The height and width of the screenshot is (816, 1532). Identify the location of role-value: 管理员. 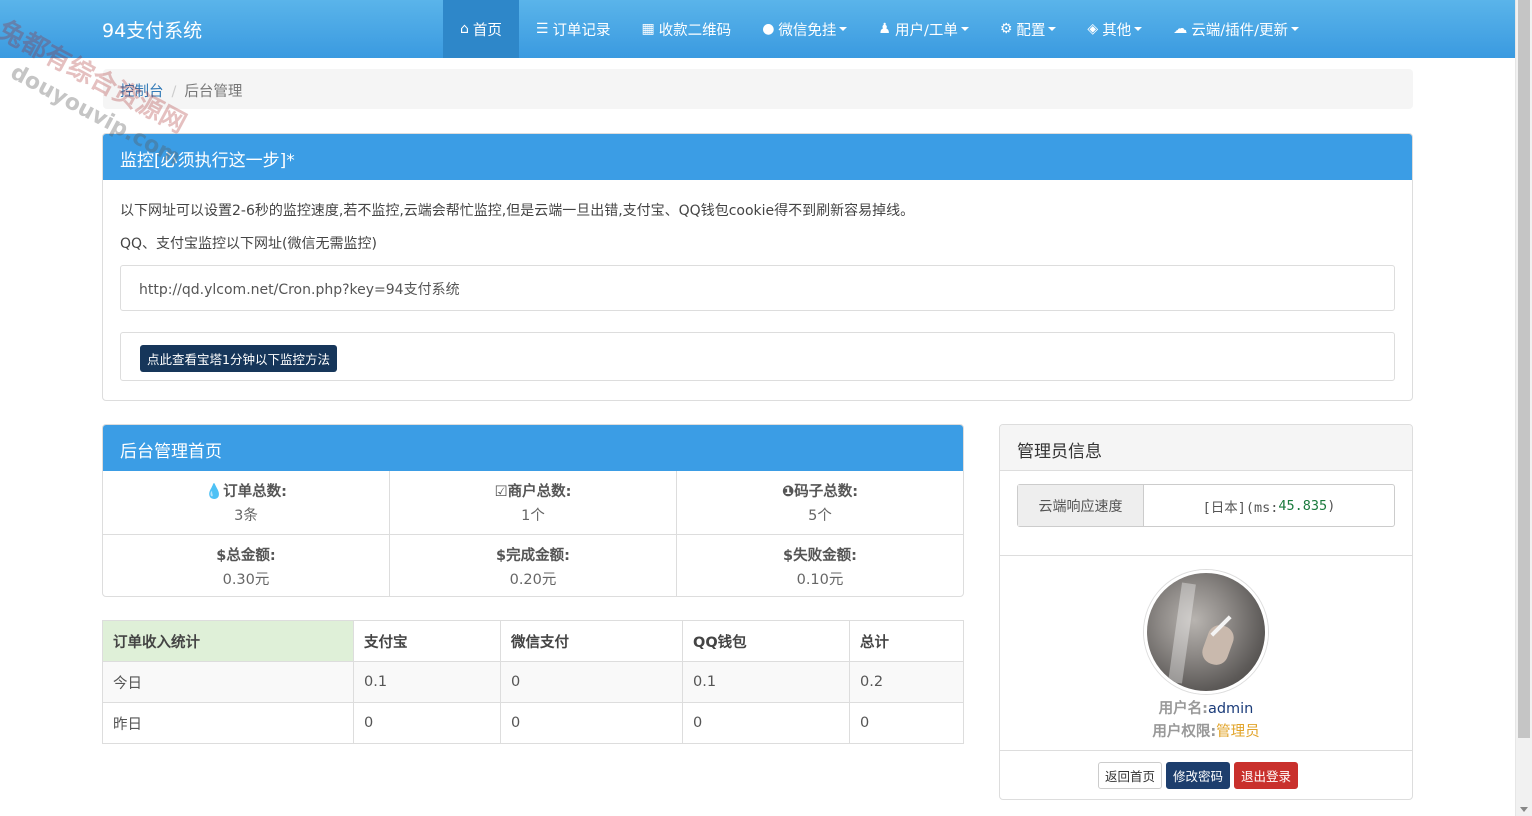
(1238, 732).